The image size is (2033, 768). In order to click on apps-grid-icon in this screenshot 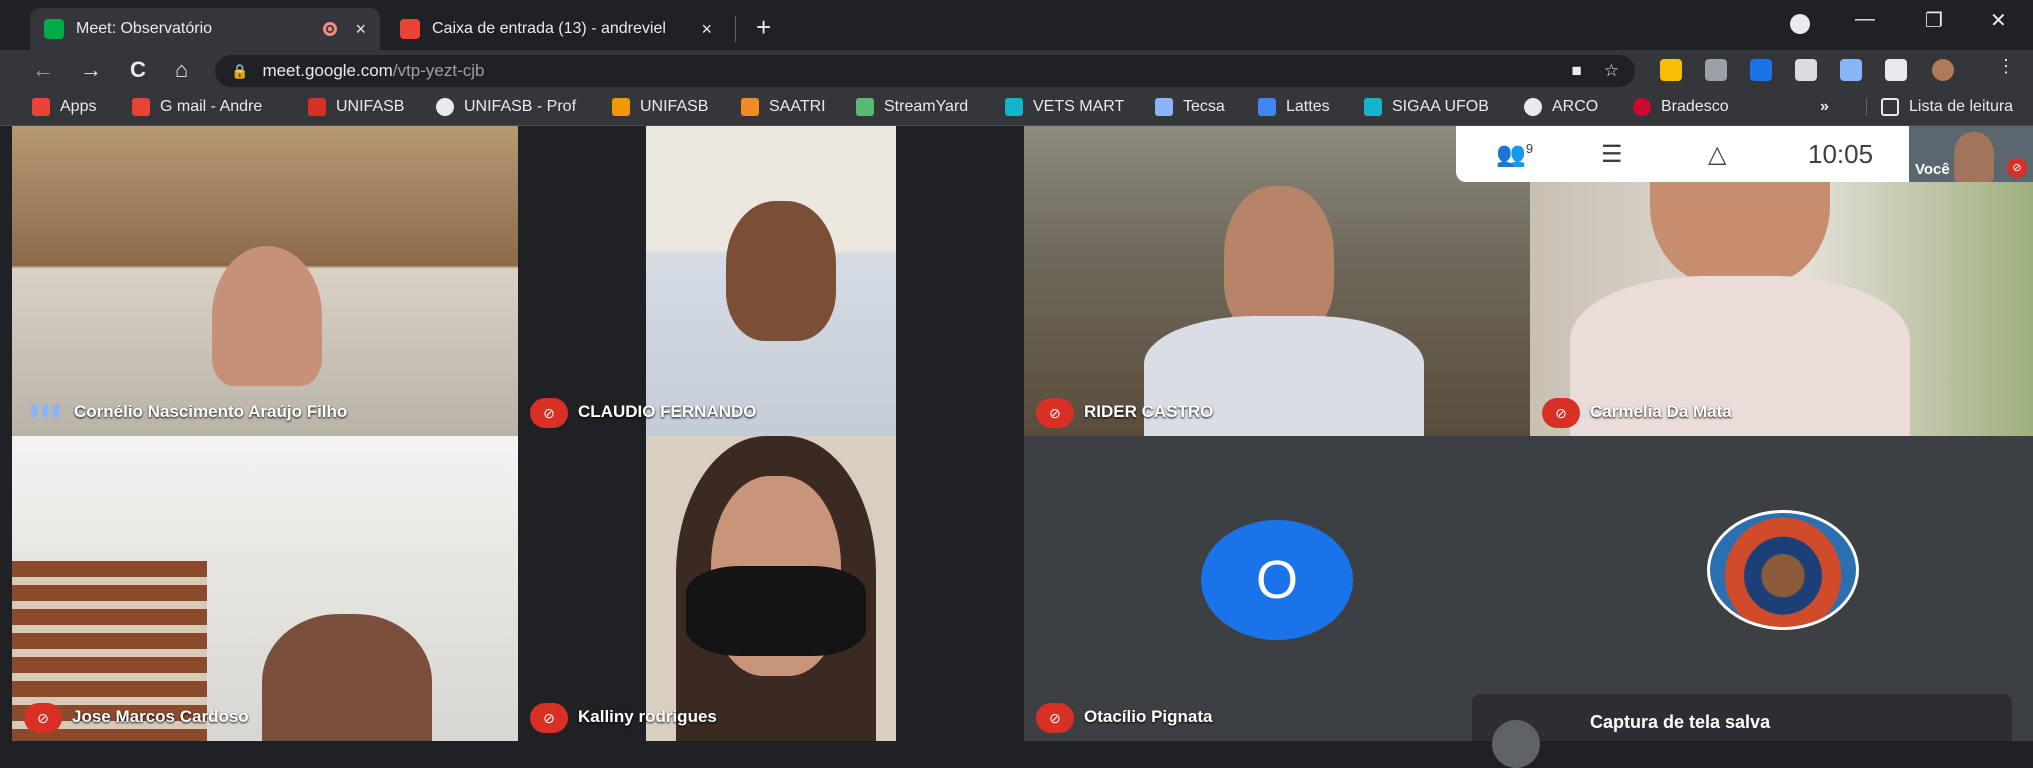, I will do `click(41, 107)`.